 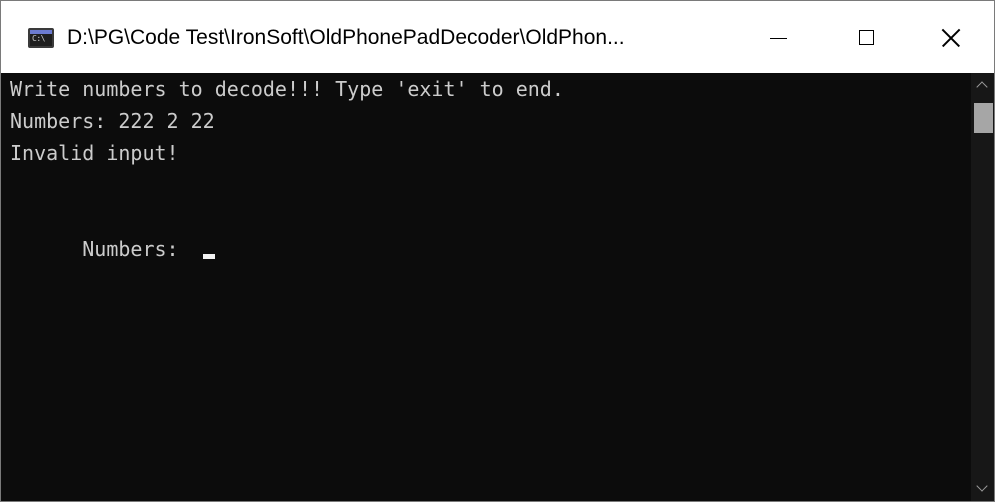 What do you see at coordinates (982, 87) in the screenshot?
I see `chevron-up-icon` at bounding box center [982, 87].